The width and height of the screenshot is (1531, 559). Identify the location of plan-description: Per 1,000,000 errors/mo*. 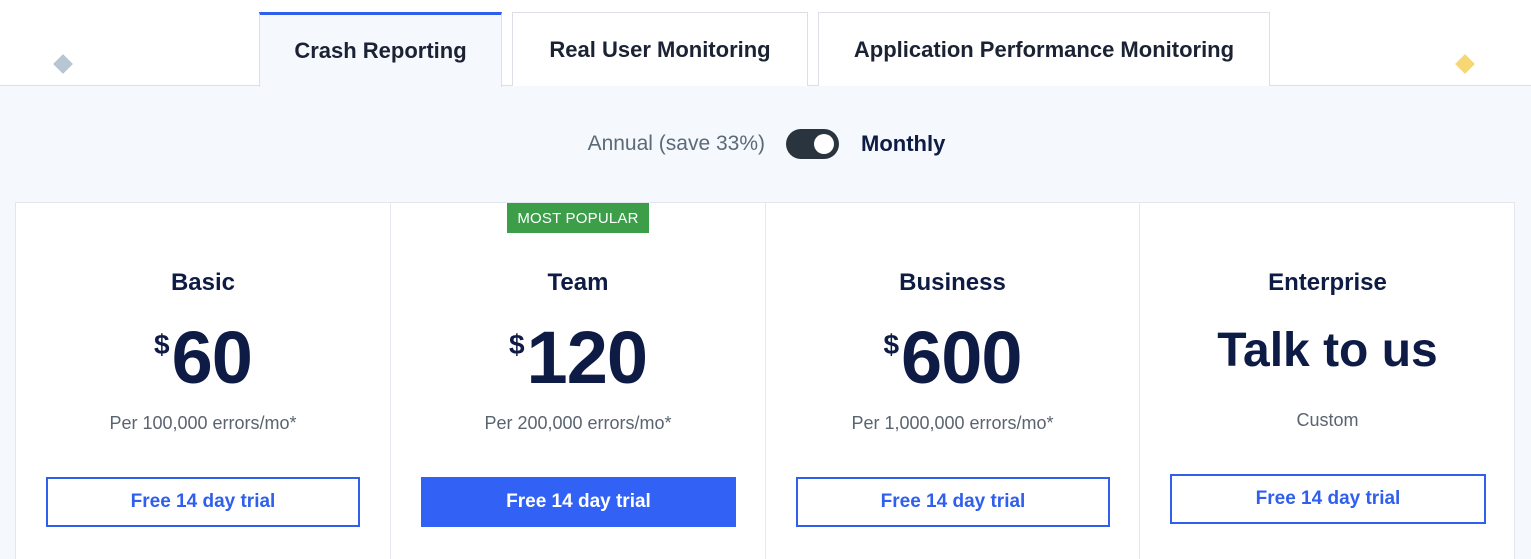
(952, 423).